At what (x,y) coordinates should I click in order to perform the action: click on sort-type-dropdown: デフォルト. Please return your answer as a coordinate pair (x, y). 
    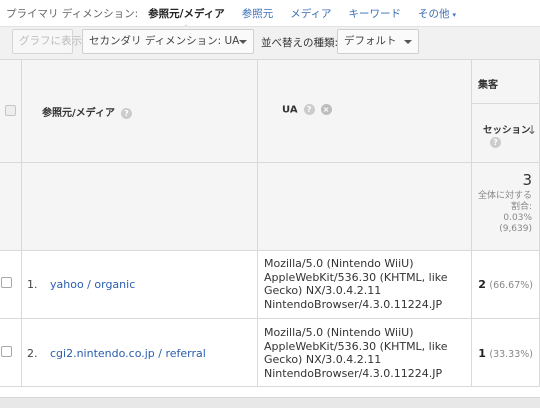
    Looking at the image, I should click on (378, 41).